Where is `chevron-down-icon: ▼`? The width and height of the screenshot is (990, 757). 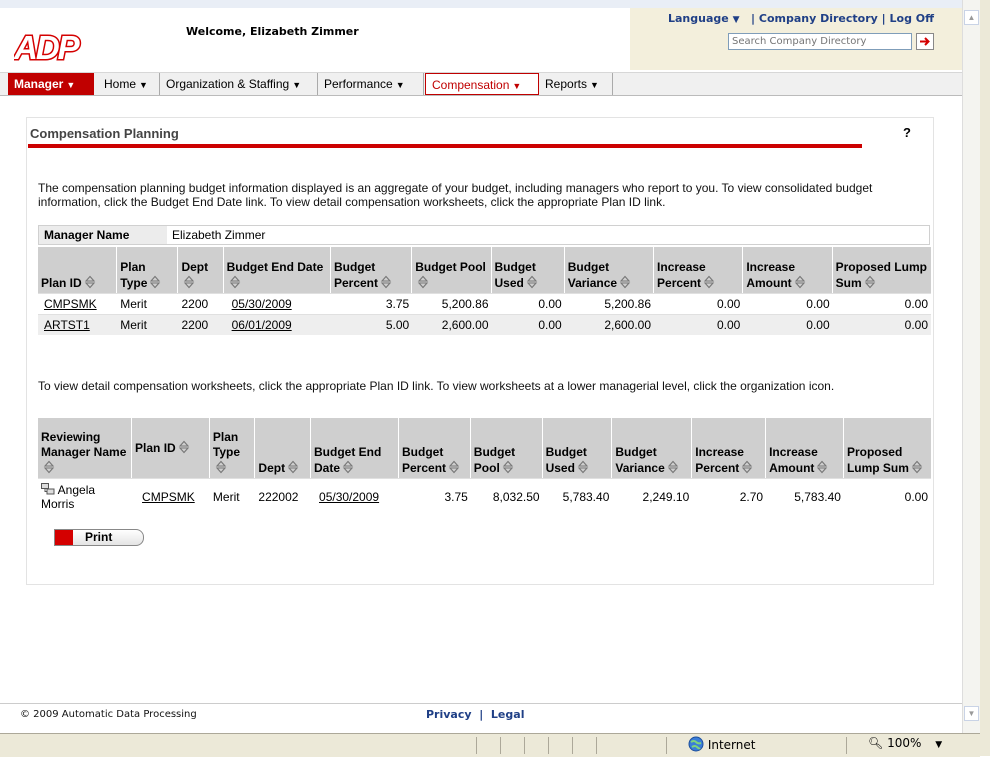 chevron-down-icon: ▼ is located at coordinates (400, 85).